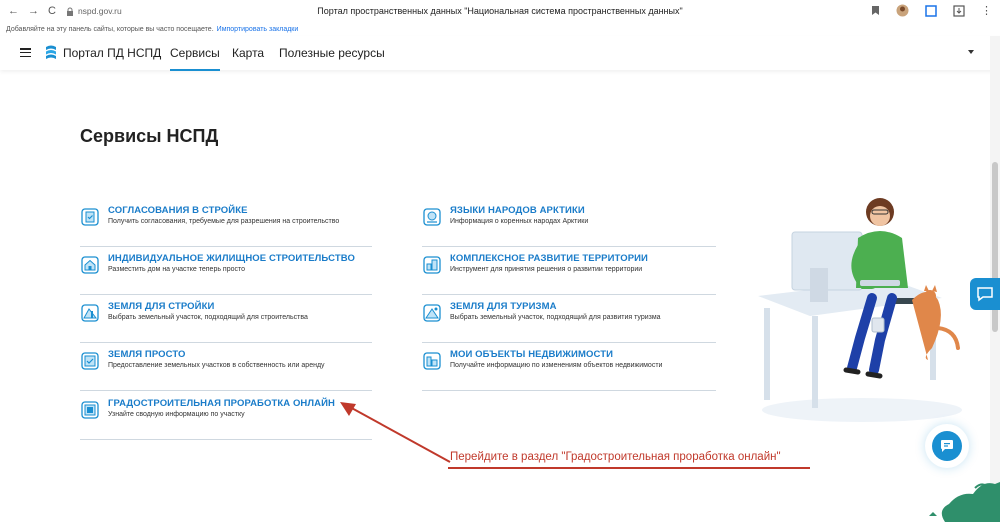 The width and height of the screenshot is (1000, 522). I want to click on service-title: ИНДИВИДУАЛЬНОЕ ЖИЛИЩНОЕ СТРОИТЕЛЬСТВО, so click(231, 258).